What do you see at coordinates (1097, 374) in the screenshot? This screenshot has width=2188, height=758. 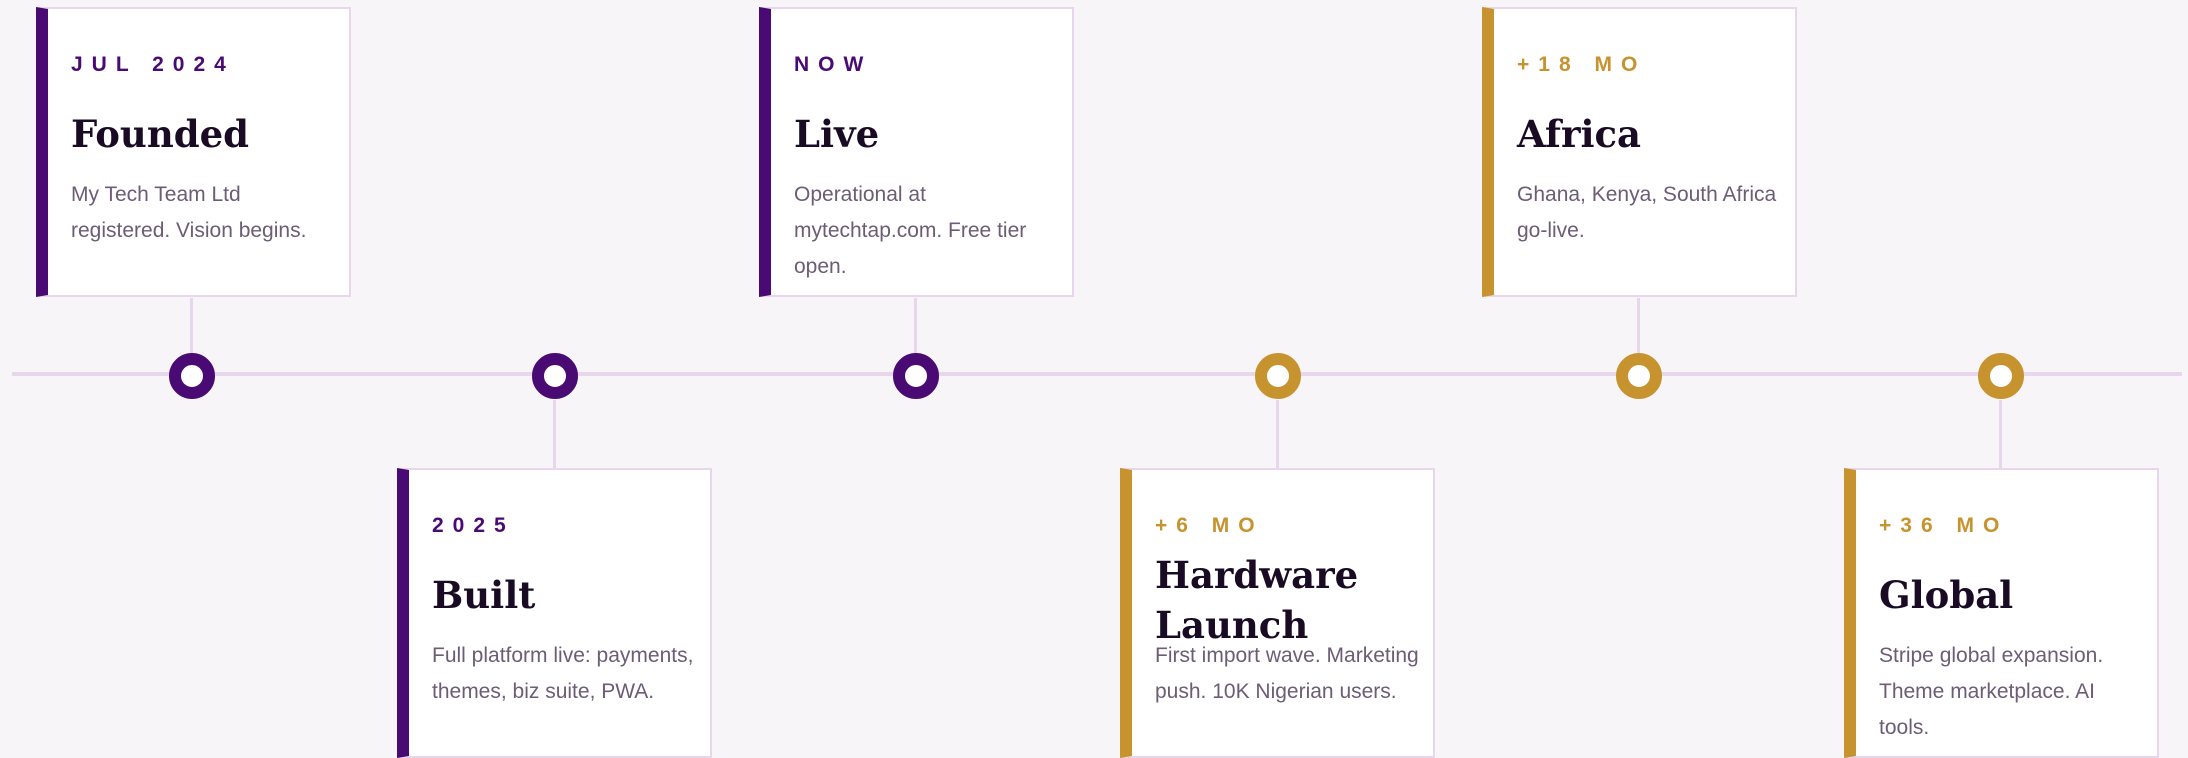 I see `timeline-axis` at bounding box center [1097, 374].